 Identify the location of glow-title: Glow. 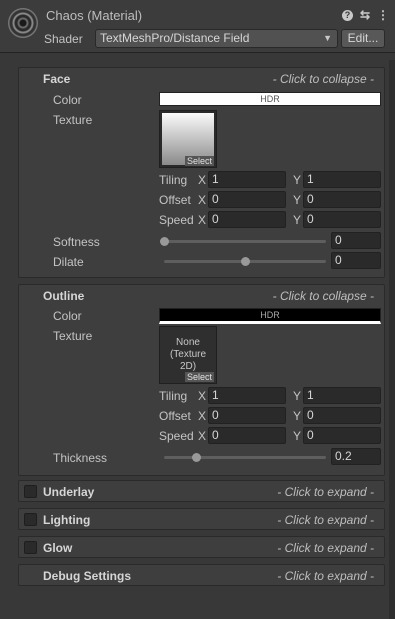
(57, 548).